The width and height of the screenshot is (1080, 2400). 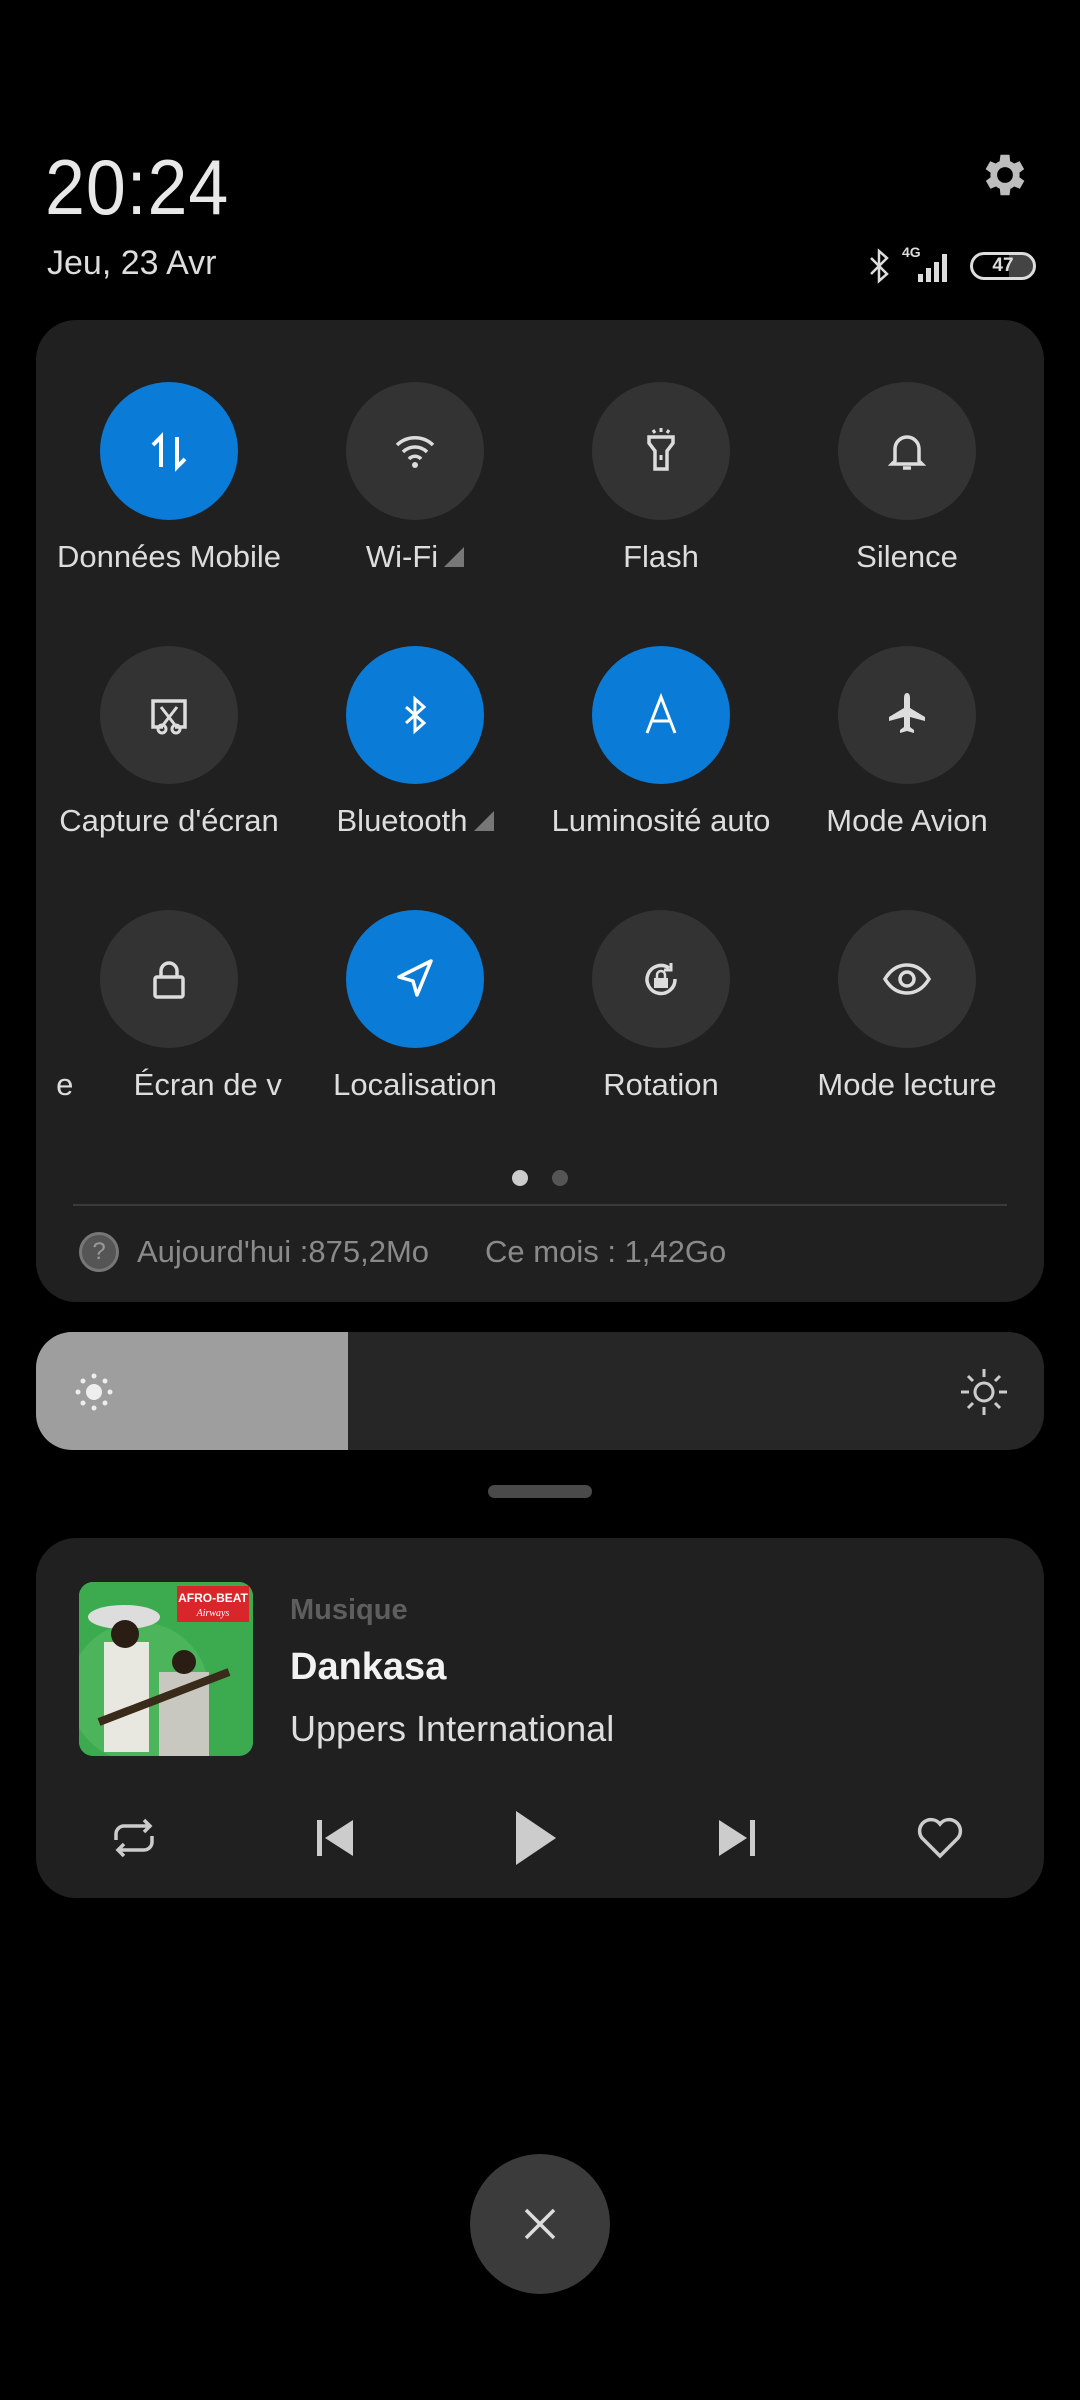 I want to click on signal-icon: 4G, so click(x=930, y=264).